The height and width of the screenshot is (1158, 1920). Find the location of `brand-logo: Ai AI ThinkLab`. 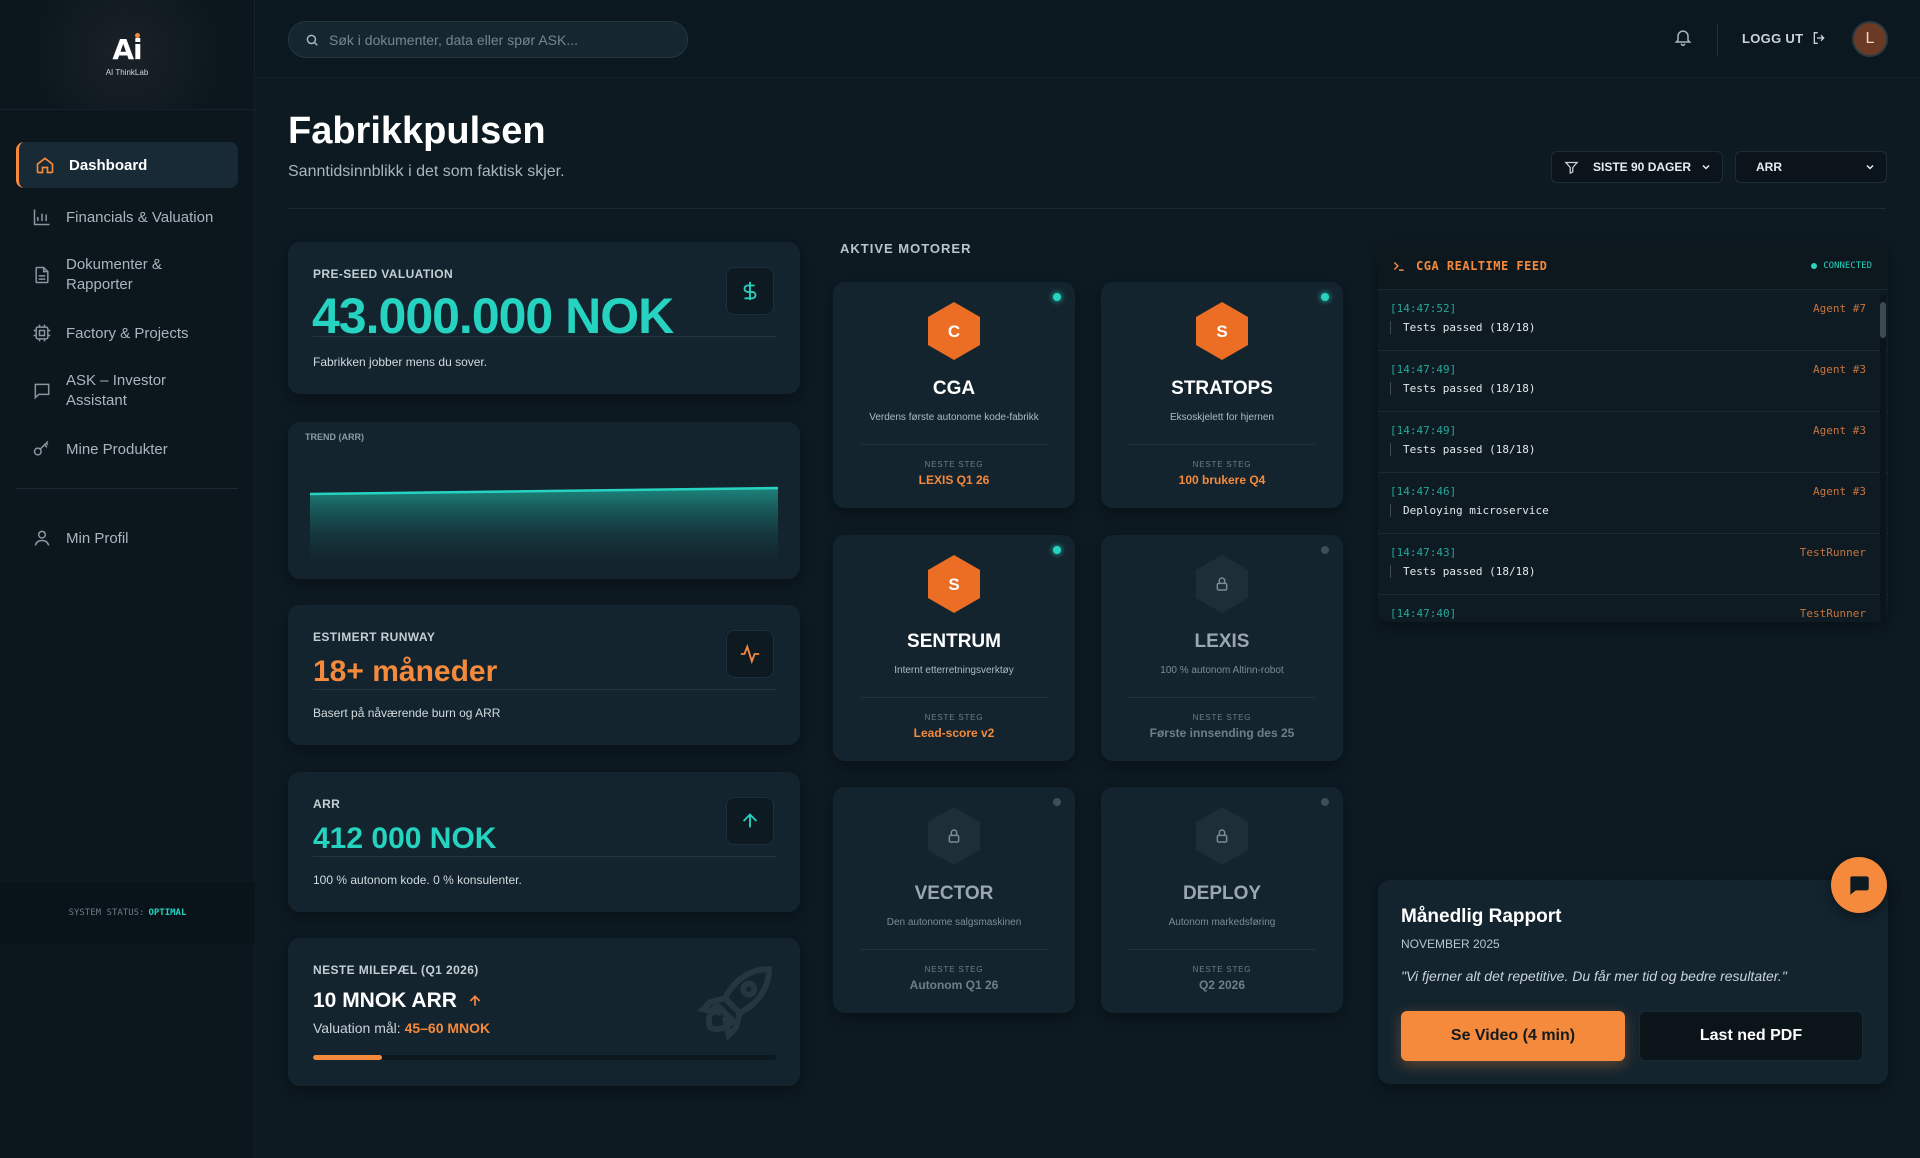

brand-logo: Ai AI ThinkLab is located at coordinates (127, 55).